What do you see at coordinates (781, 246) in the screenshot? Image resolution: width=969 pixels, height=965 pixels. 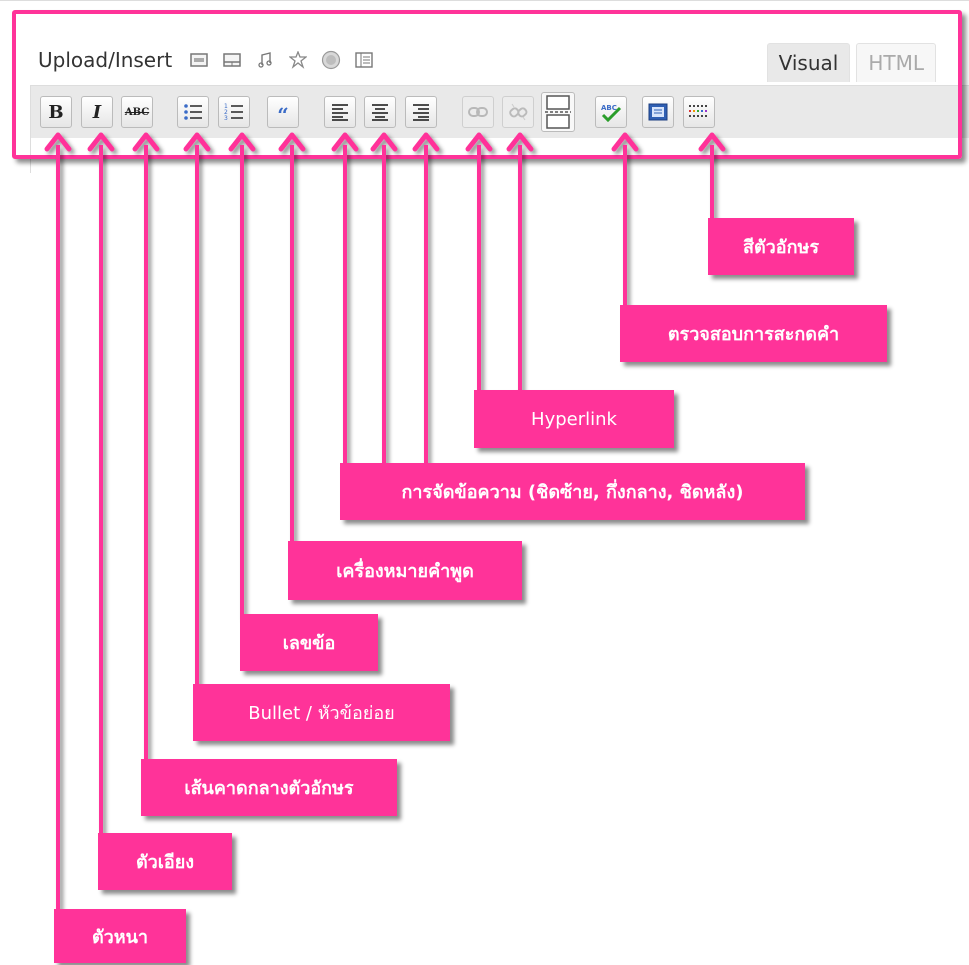 I see `callout-text-color: สีตัวอักษร` at bounding box center [781, 246].